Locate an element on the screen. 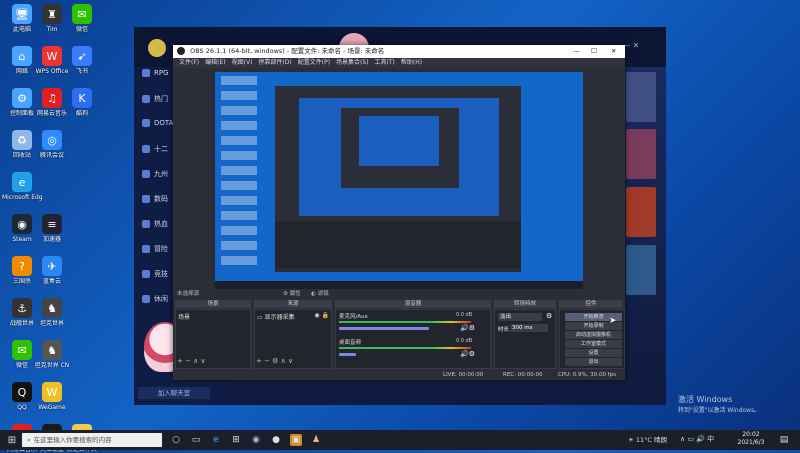  weather-widget: ☀ 11°C 晴朗 is located at coordinates (647, 439).